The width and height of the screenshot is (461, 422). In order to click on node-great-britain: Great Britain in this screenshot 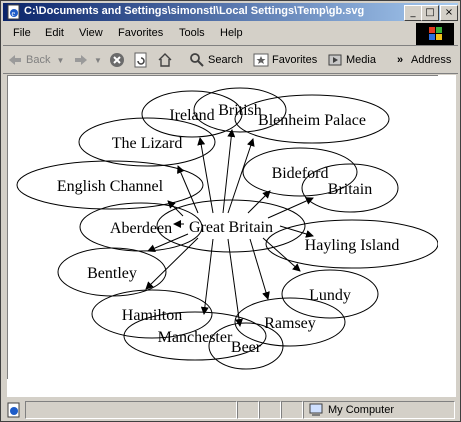, I will do `click(231, 227)`.